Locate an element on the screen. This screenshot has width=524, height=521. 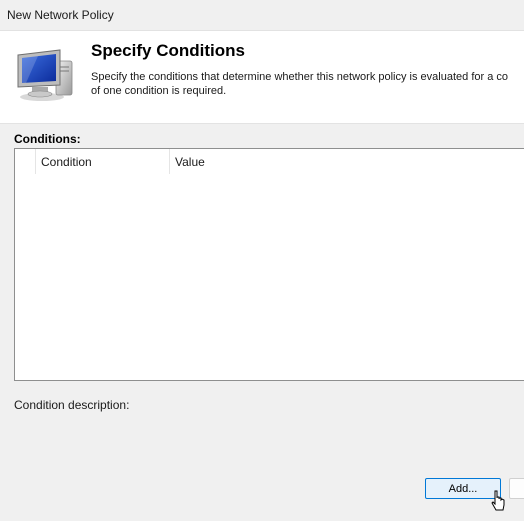
column-header-value: Value is located at coordinates (269, 161).